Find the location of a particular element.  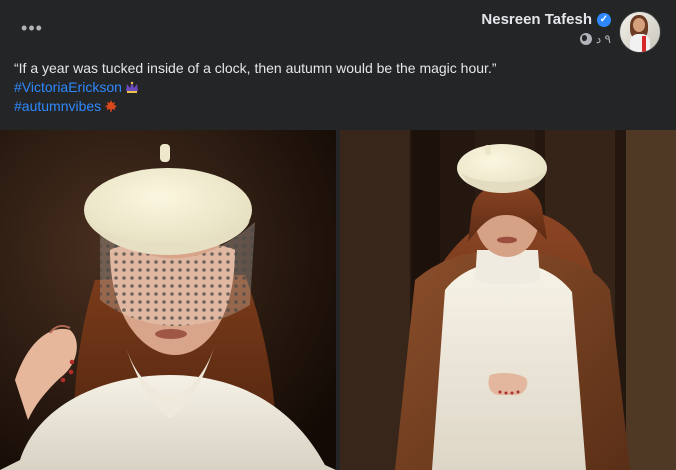

post-header: ••• Nesreen Tafesh ✓ ٩ د is located at coordinates (338, 28).